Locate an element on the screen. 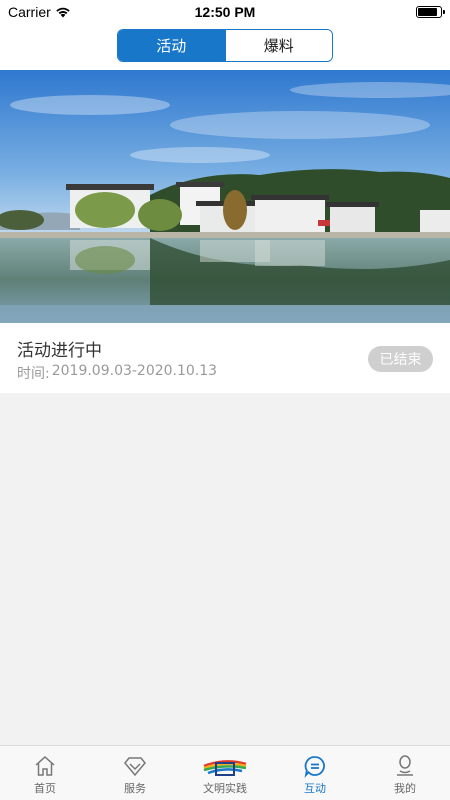 The width and height of the screenshot is (450, 800). activity-time: 时间: 2019.09.03-2020.10.13 is located at coordinates (117, 373).